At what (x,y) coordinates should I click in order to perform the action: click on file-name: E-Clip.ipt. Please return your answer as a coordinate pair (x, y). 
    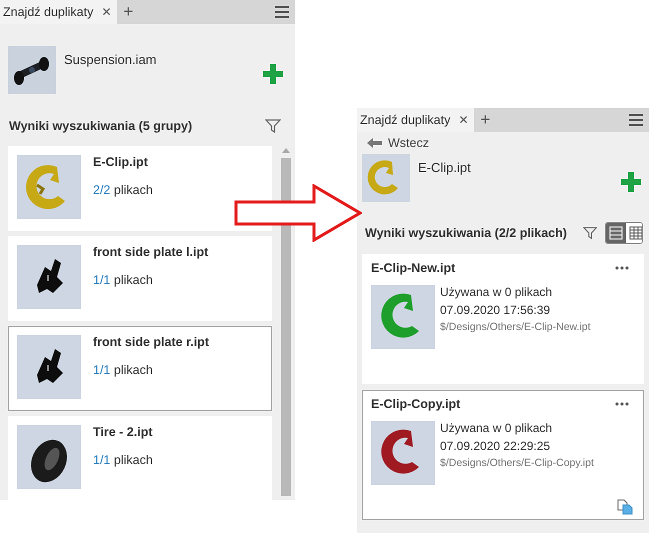
    Looking at the image, I should click on (444, 167).